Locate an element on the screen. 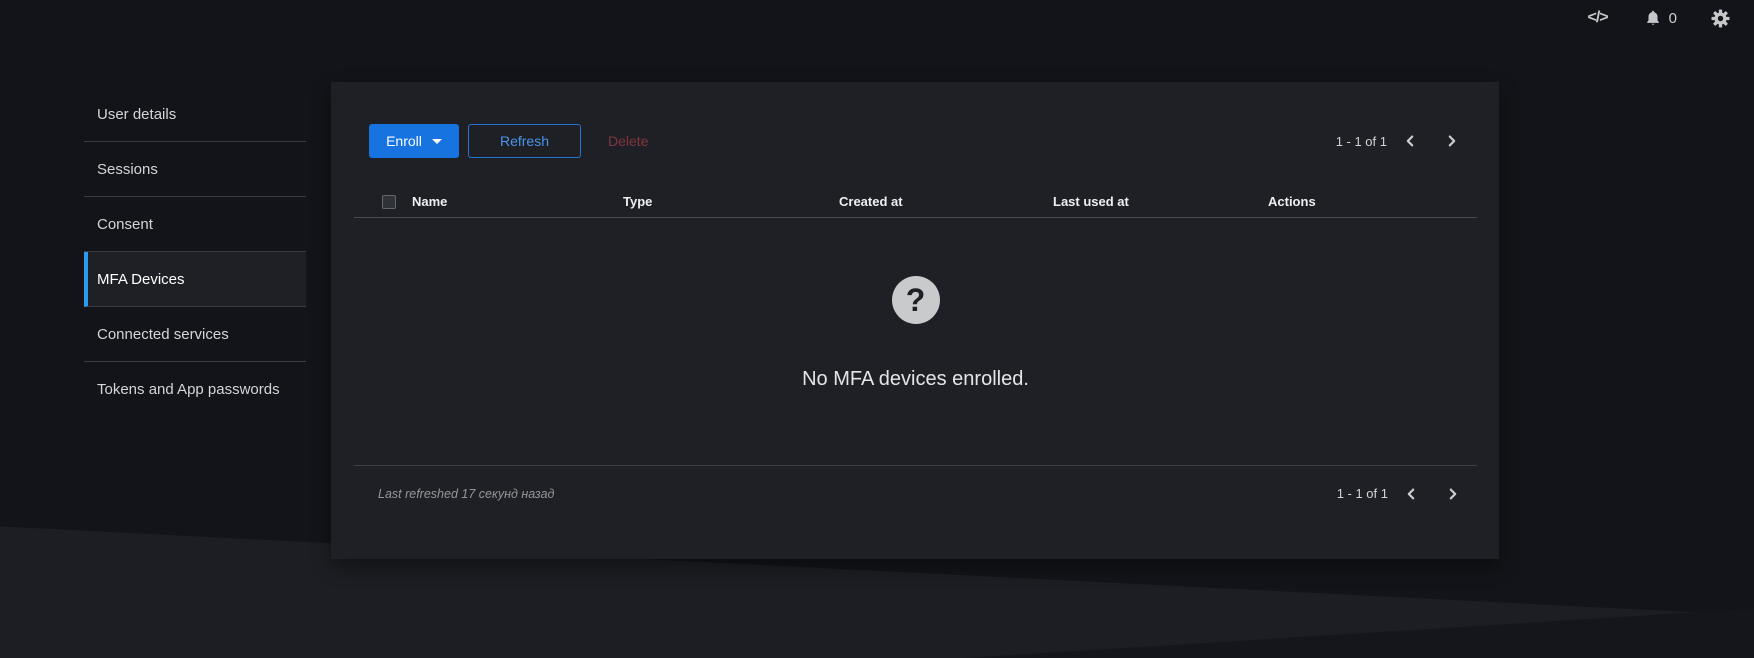 This screenshot has height=658, width=1754. notification-count: 0 is located at coordinates (1672, 18).